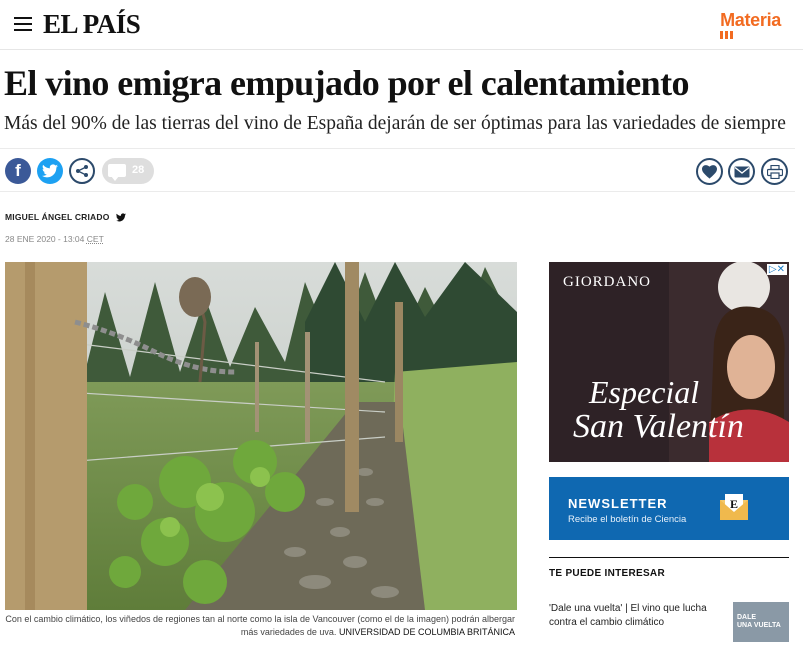 This screenshot has width=803, height=664. I want to click on share-icon, so click(82, 171).